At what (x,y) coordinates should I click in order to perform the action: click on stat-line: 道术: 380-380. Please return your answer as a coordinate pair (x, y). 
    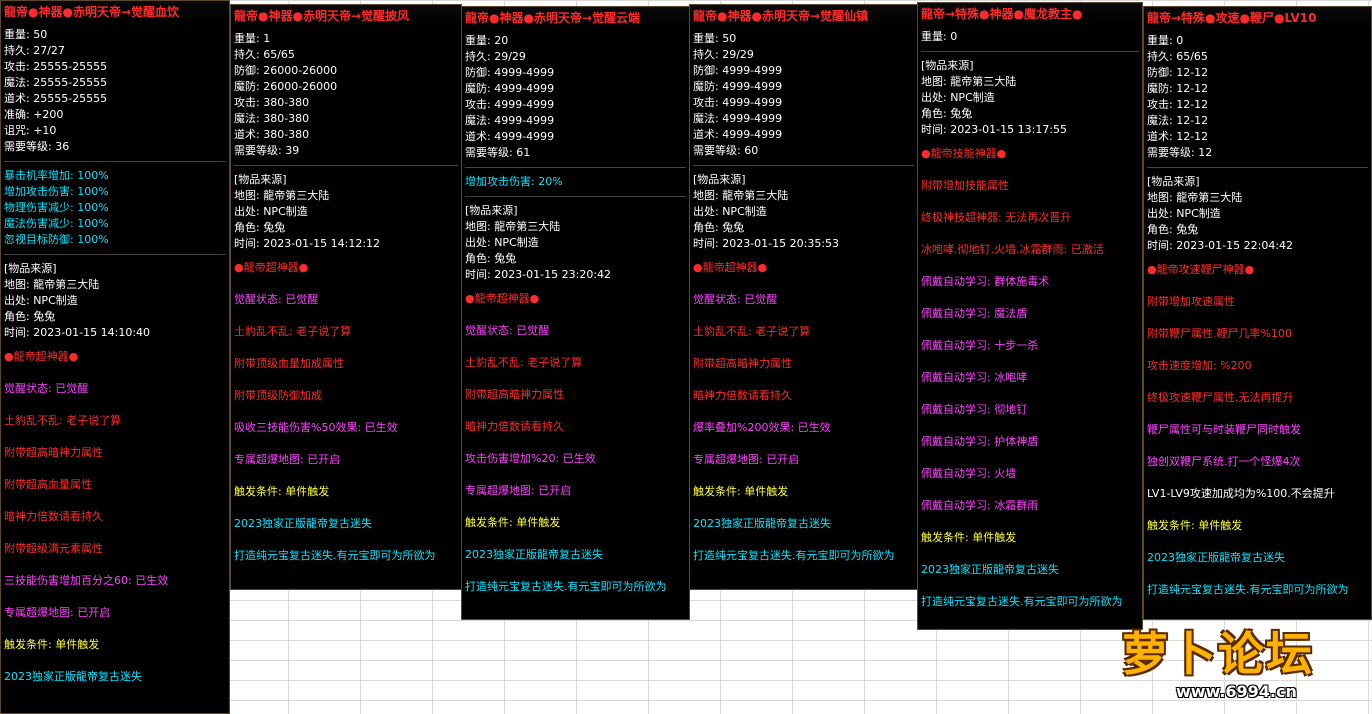
    Looking at the image, I should click on (272, 134).